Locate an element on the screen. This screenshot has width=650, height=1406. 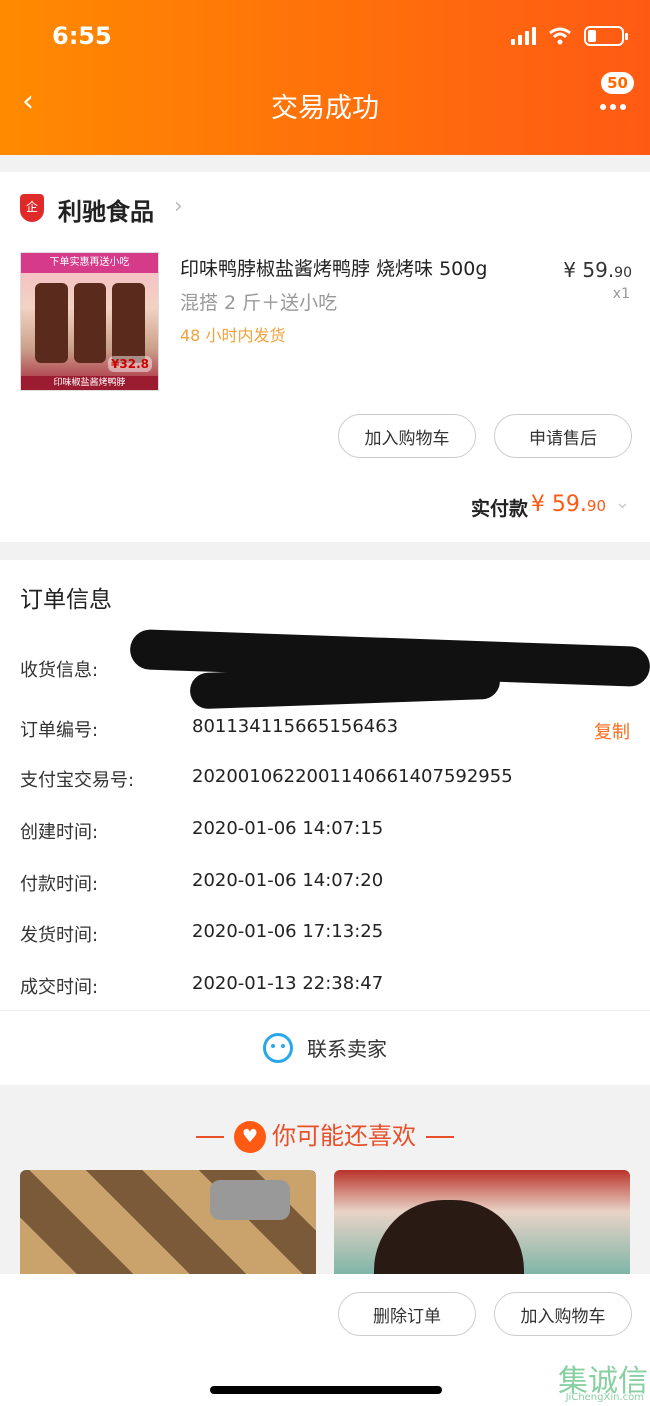
product-image-price: ¥32.8 is located at coordinates (130, 364).